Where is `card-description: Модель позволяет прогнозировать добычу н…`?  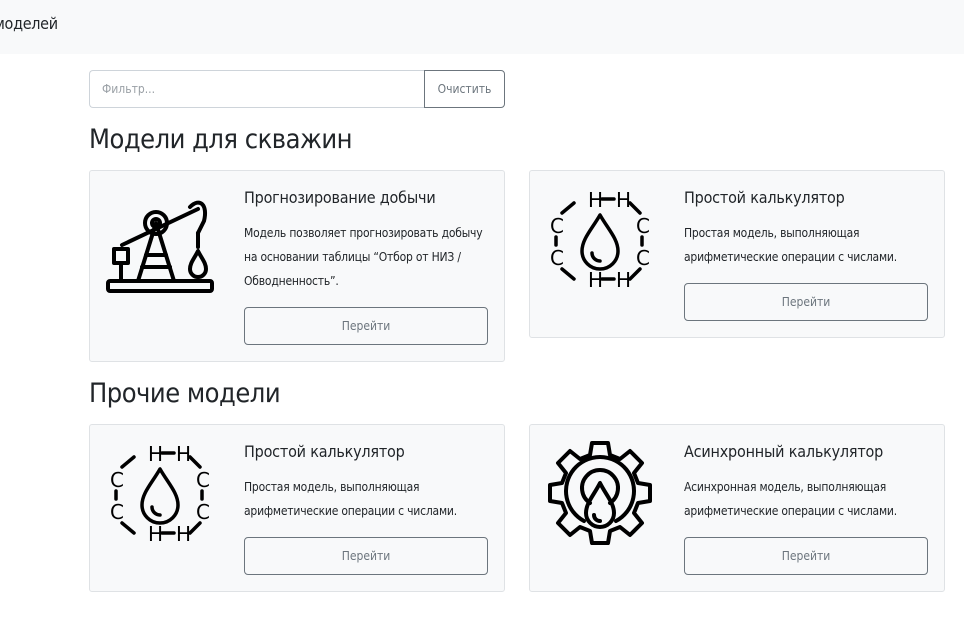 card-description: Модель позволяет прогнозировать добычу н… is located at coordinates (363, 257).